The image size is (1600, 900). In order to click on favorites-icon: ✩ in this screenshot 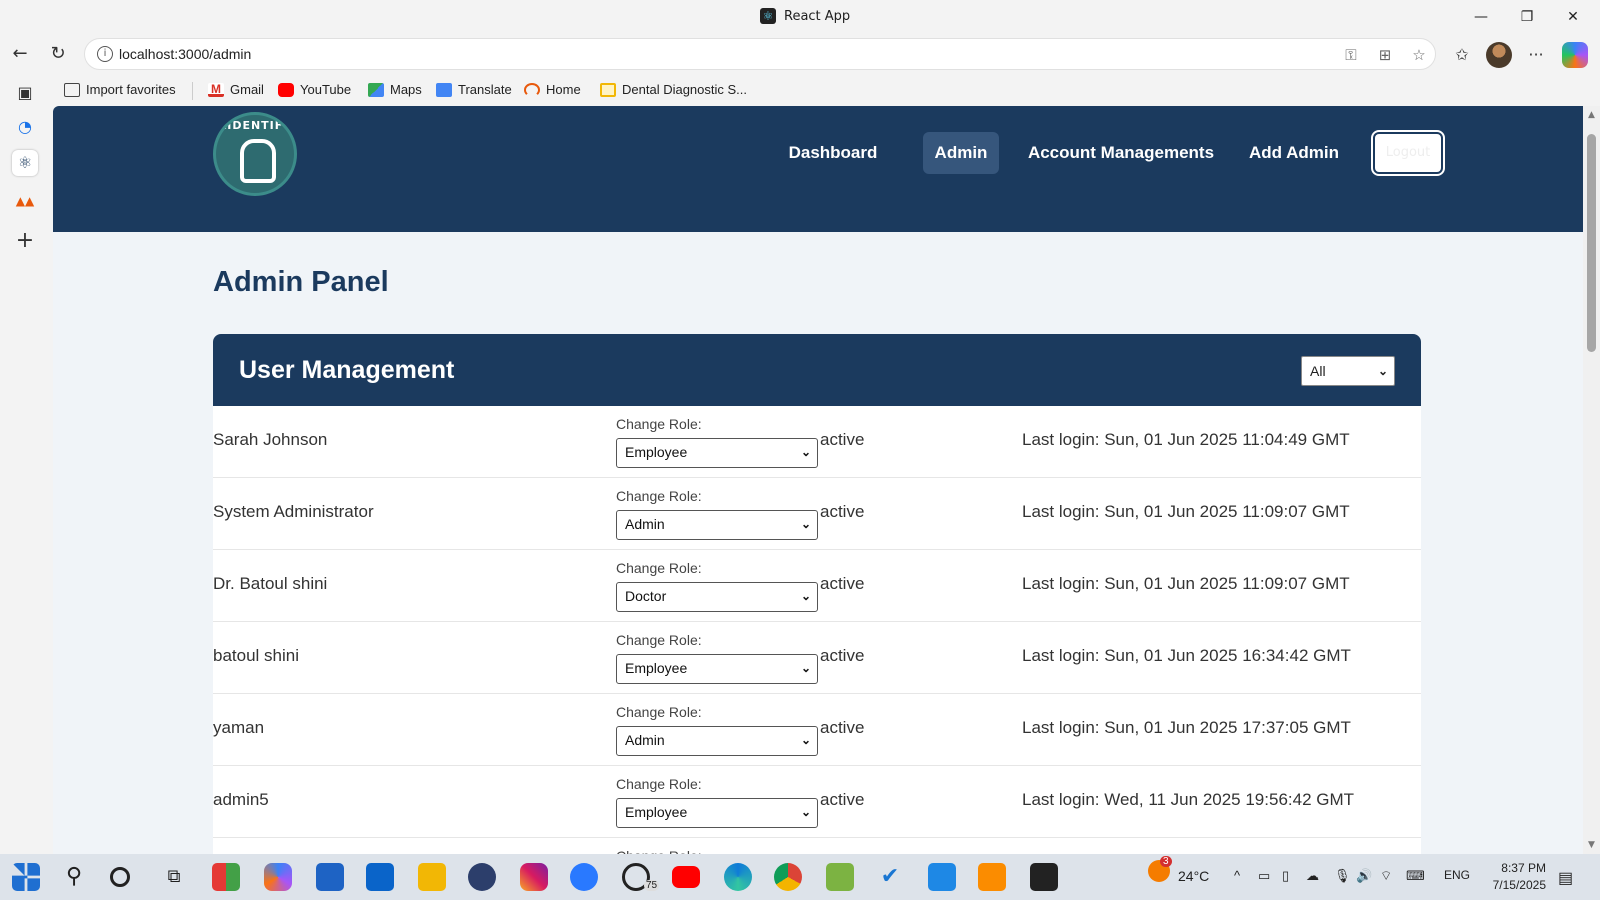, I will do `click(1462, 55)`.